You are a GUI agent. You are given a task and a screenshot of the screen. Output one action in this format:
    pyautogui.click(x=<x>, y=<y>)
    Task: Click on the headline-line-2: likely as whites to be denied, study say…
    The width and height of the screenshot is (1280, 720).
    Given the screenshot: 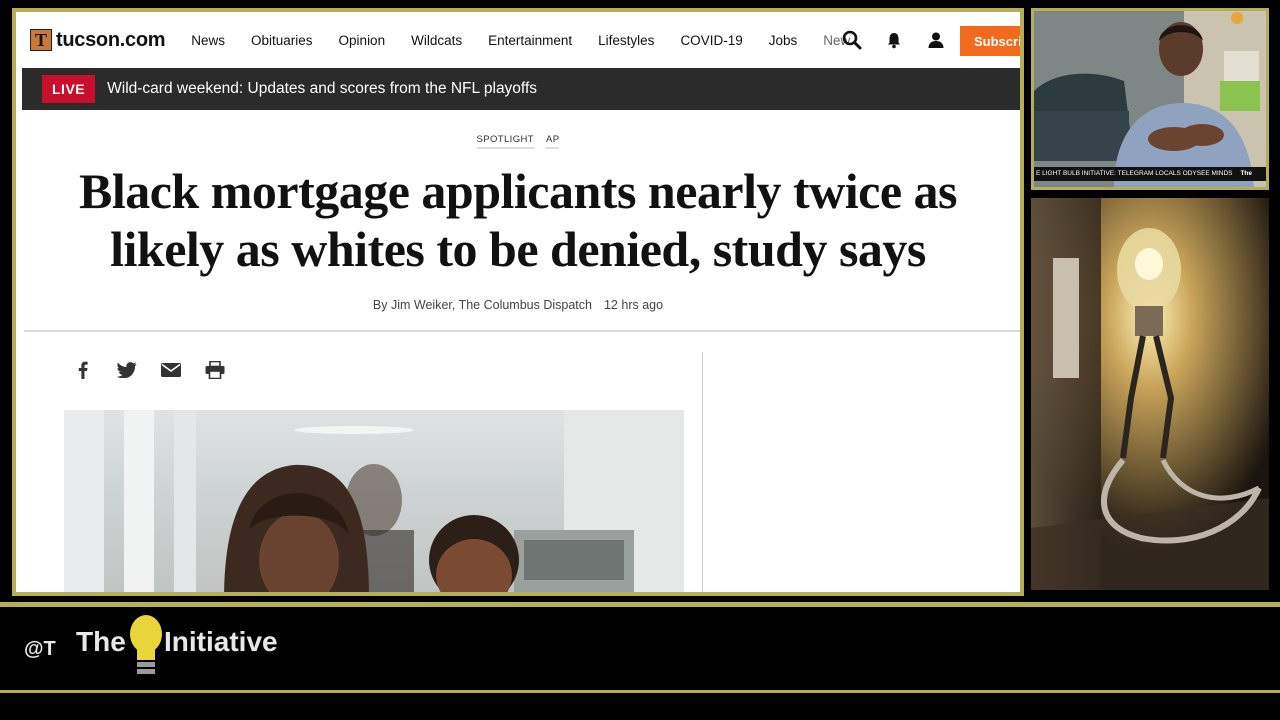 What is the action you would take?
    pyautogui.click(x=518, y=249)
    